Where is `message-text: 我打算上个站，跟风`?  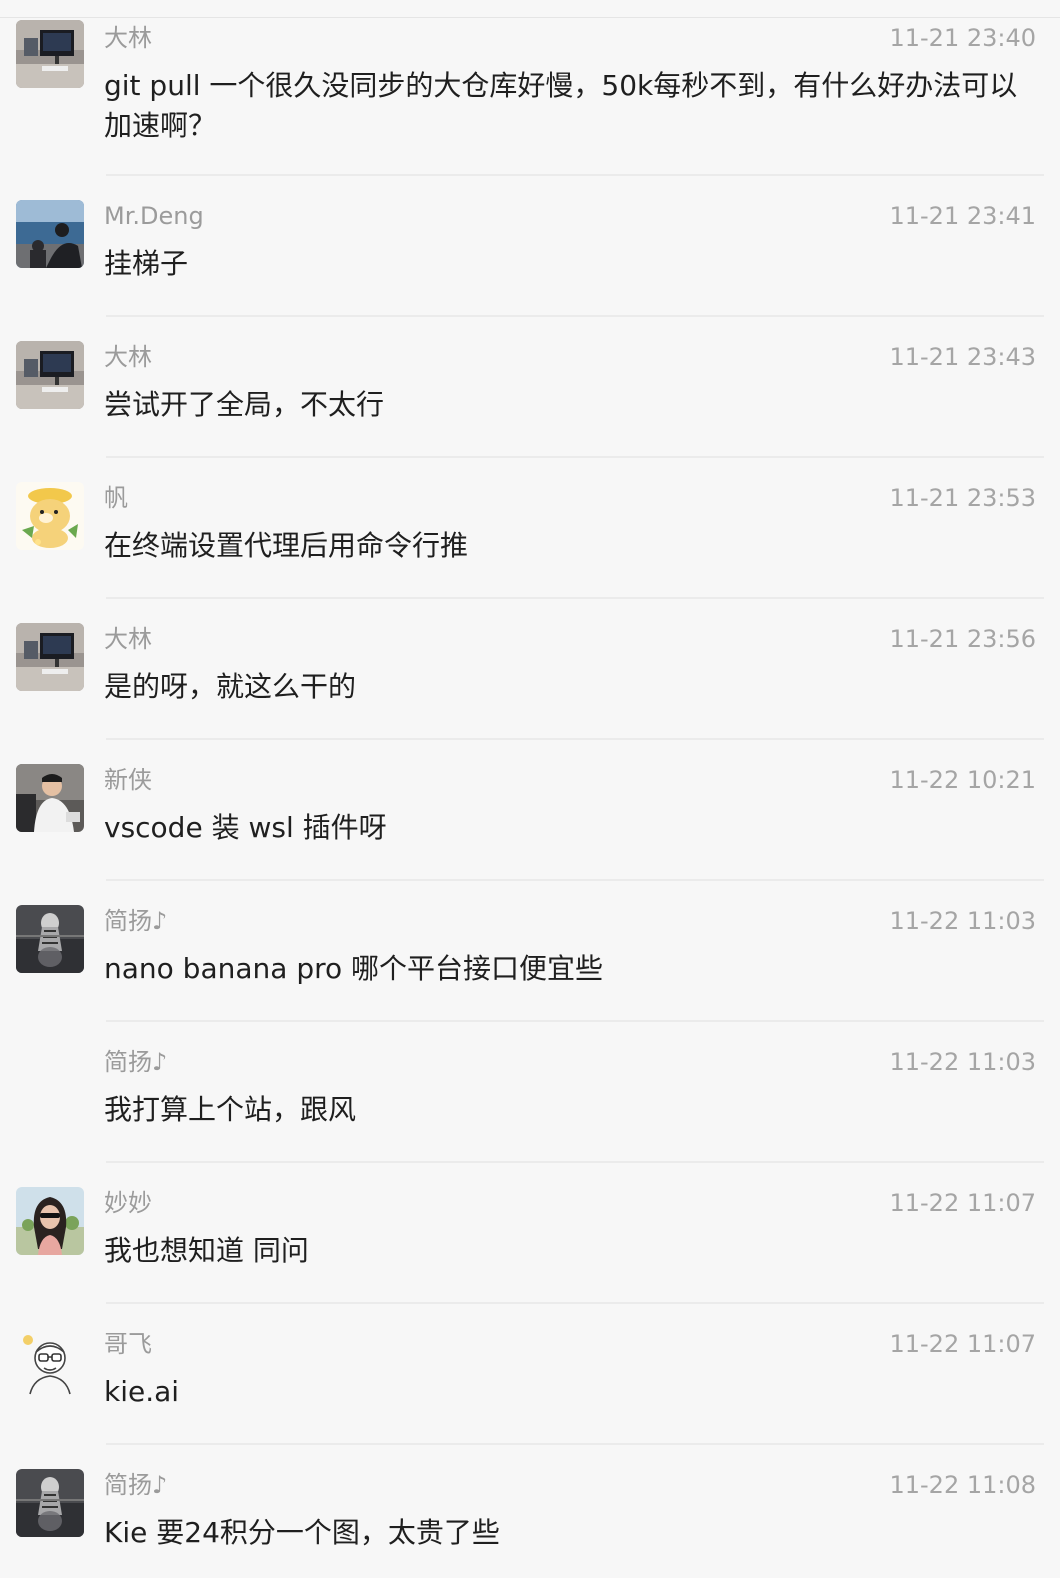
message-text: 我打算上个站，跟风 is located at coordinates (230, 1109).